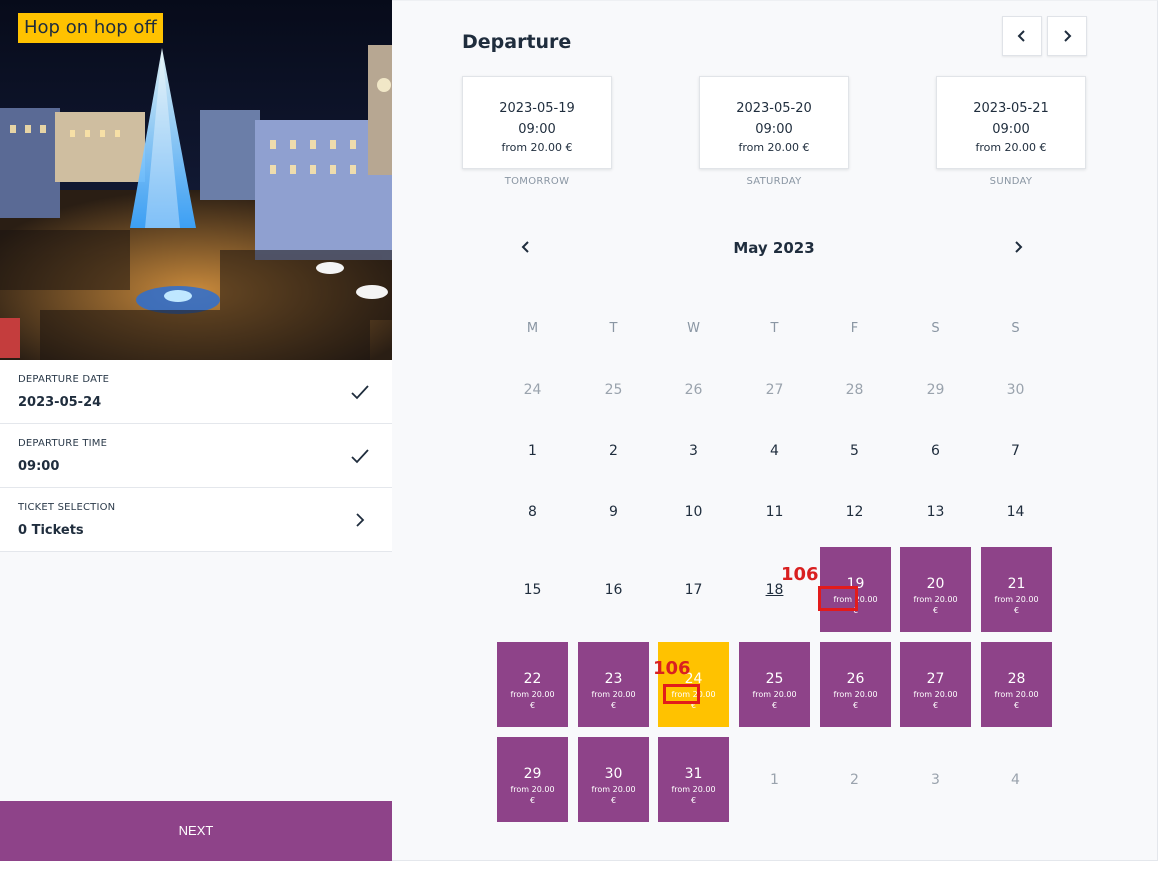  What do you see at coordinates (1016, 684) in the screenshot?
I see `calendar-day-available: 28 from 20.00 €` at bounding box center [1016, 684].